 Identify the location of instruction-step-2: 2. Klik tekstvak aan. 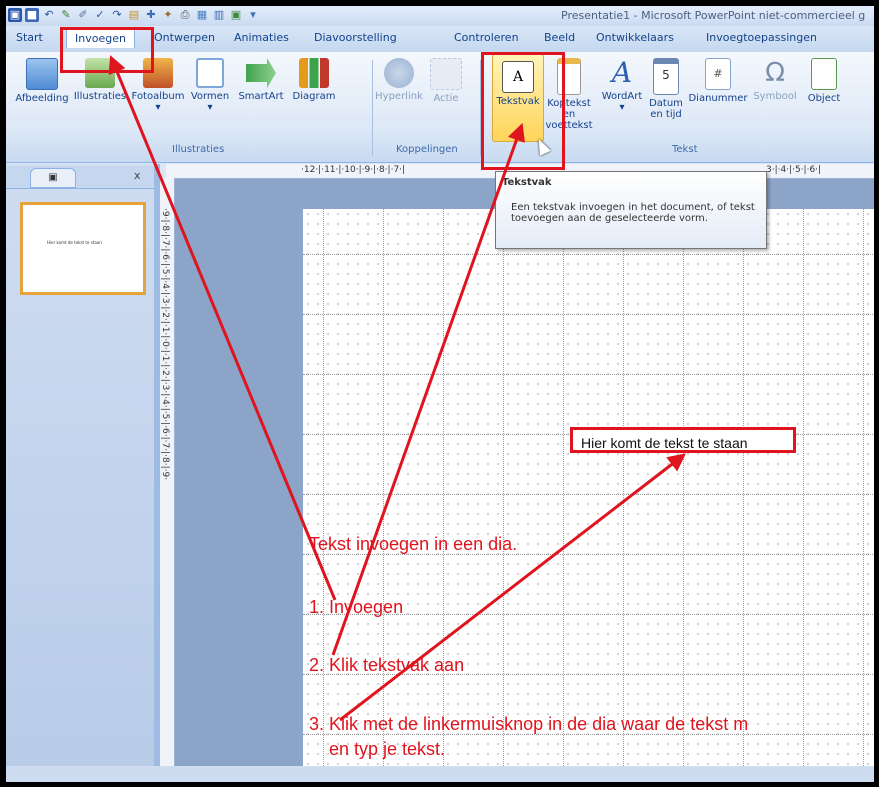
(387, 665).